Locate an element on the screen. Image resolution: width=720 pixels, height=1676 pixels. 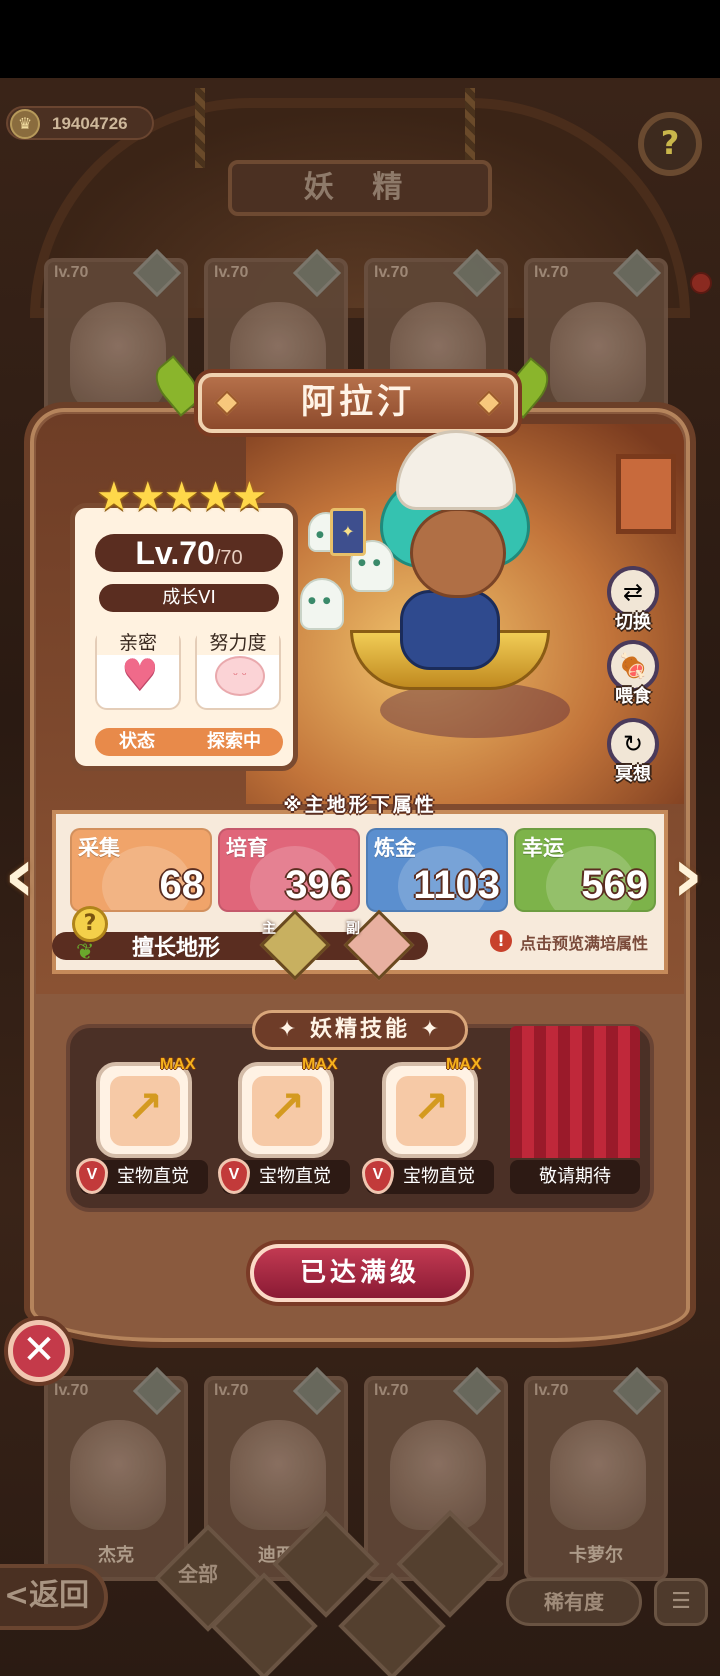
attr-gather: 采集 68 is located at coordinates (141, 870).